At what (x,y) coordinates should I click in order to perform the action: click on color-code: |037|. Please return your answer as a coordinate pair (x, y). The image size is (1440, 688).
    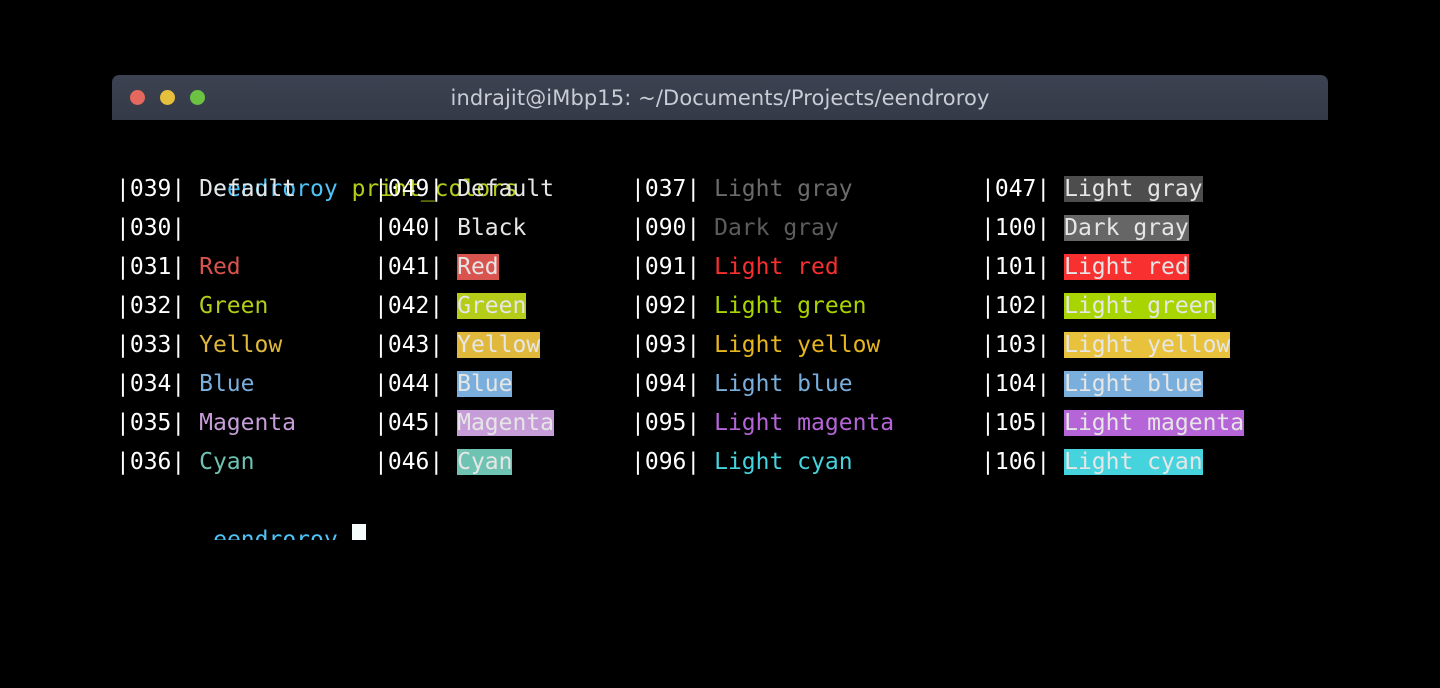
    Looking at the image, I should click on (673, 189).